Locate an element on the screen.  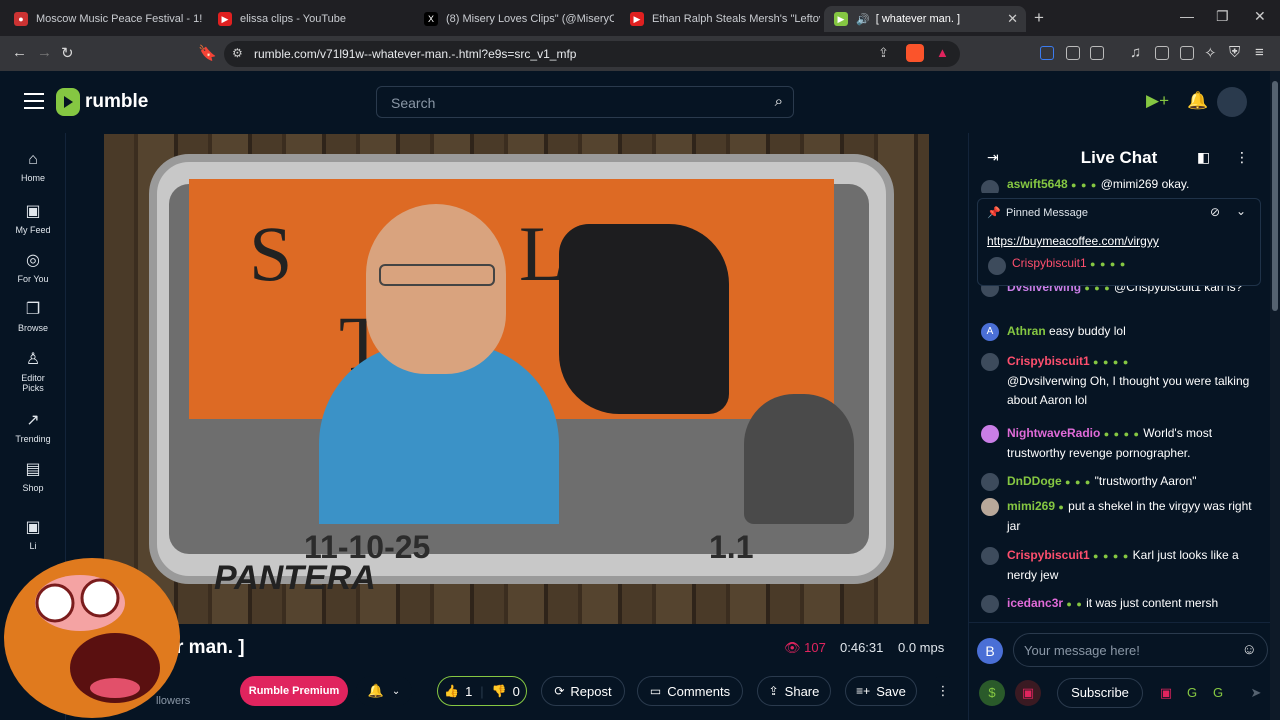
vpn-icon: ⛨ is located at coordinates (1234, 52).